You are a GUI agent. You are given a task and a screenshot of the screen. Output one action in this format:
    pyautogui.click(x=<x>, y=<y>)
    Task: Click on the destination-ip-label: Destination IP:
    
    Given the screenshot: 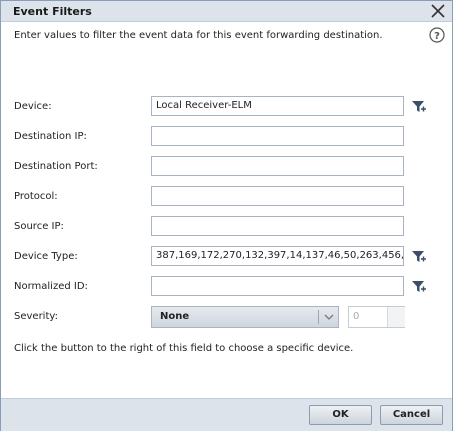 What is the action you would take?
    pyautogui.click(x=50, y=136)
    